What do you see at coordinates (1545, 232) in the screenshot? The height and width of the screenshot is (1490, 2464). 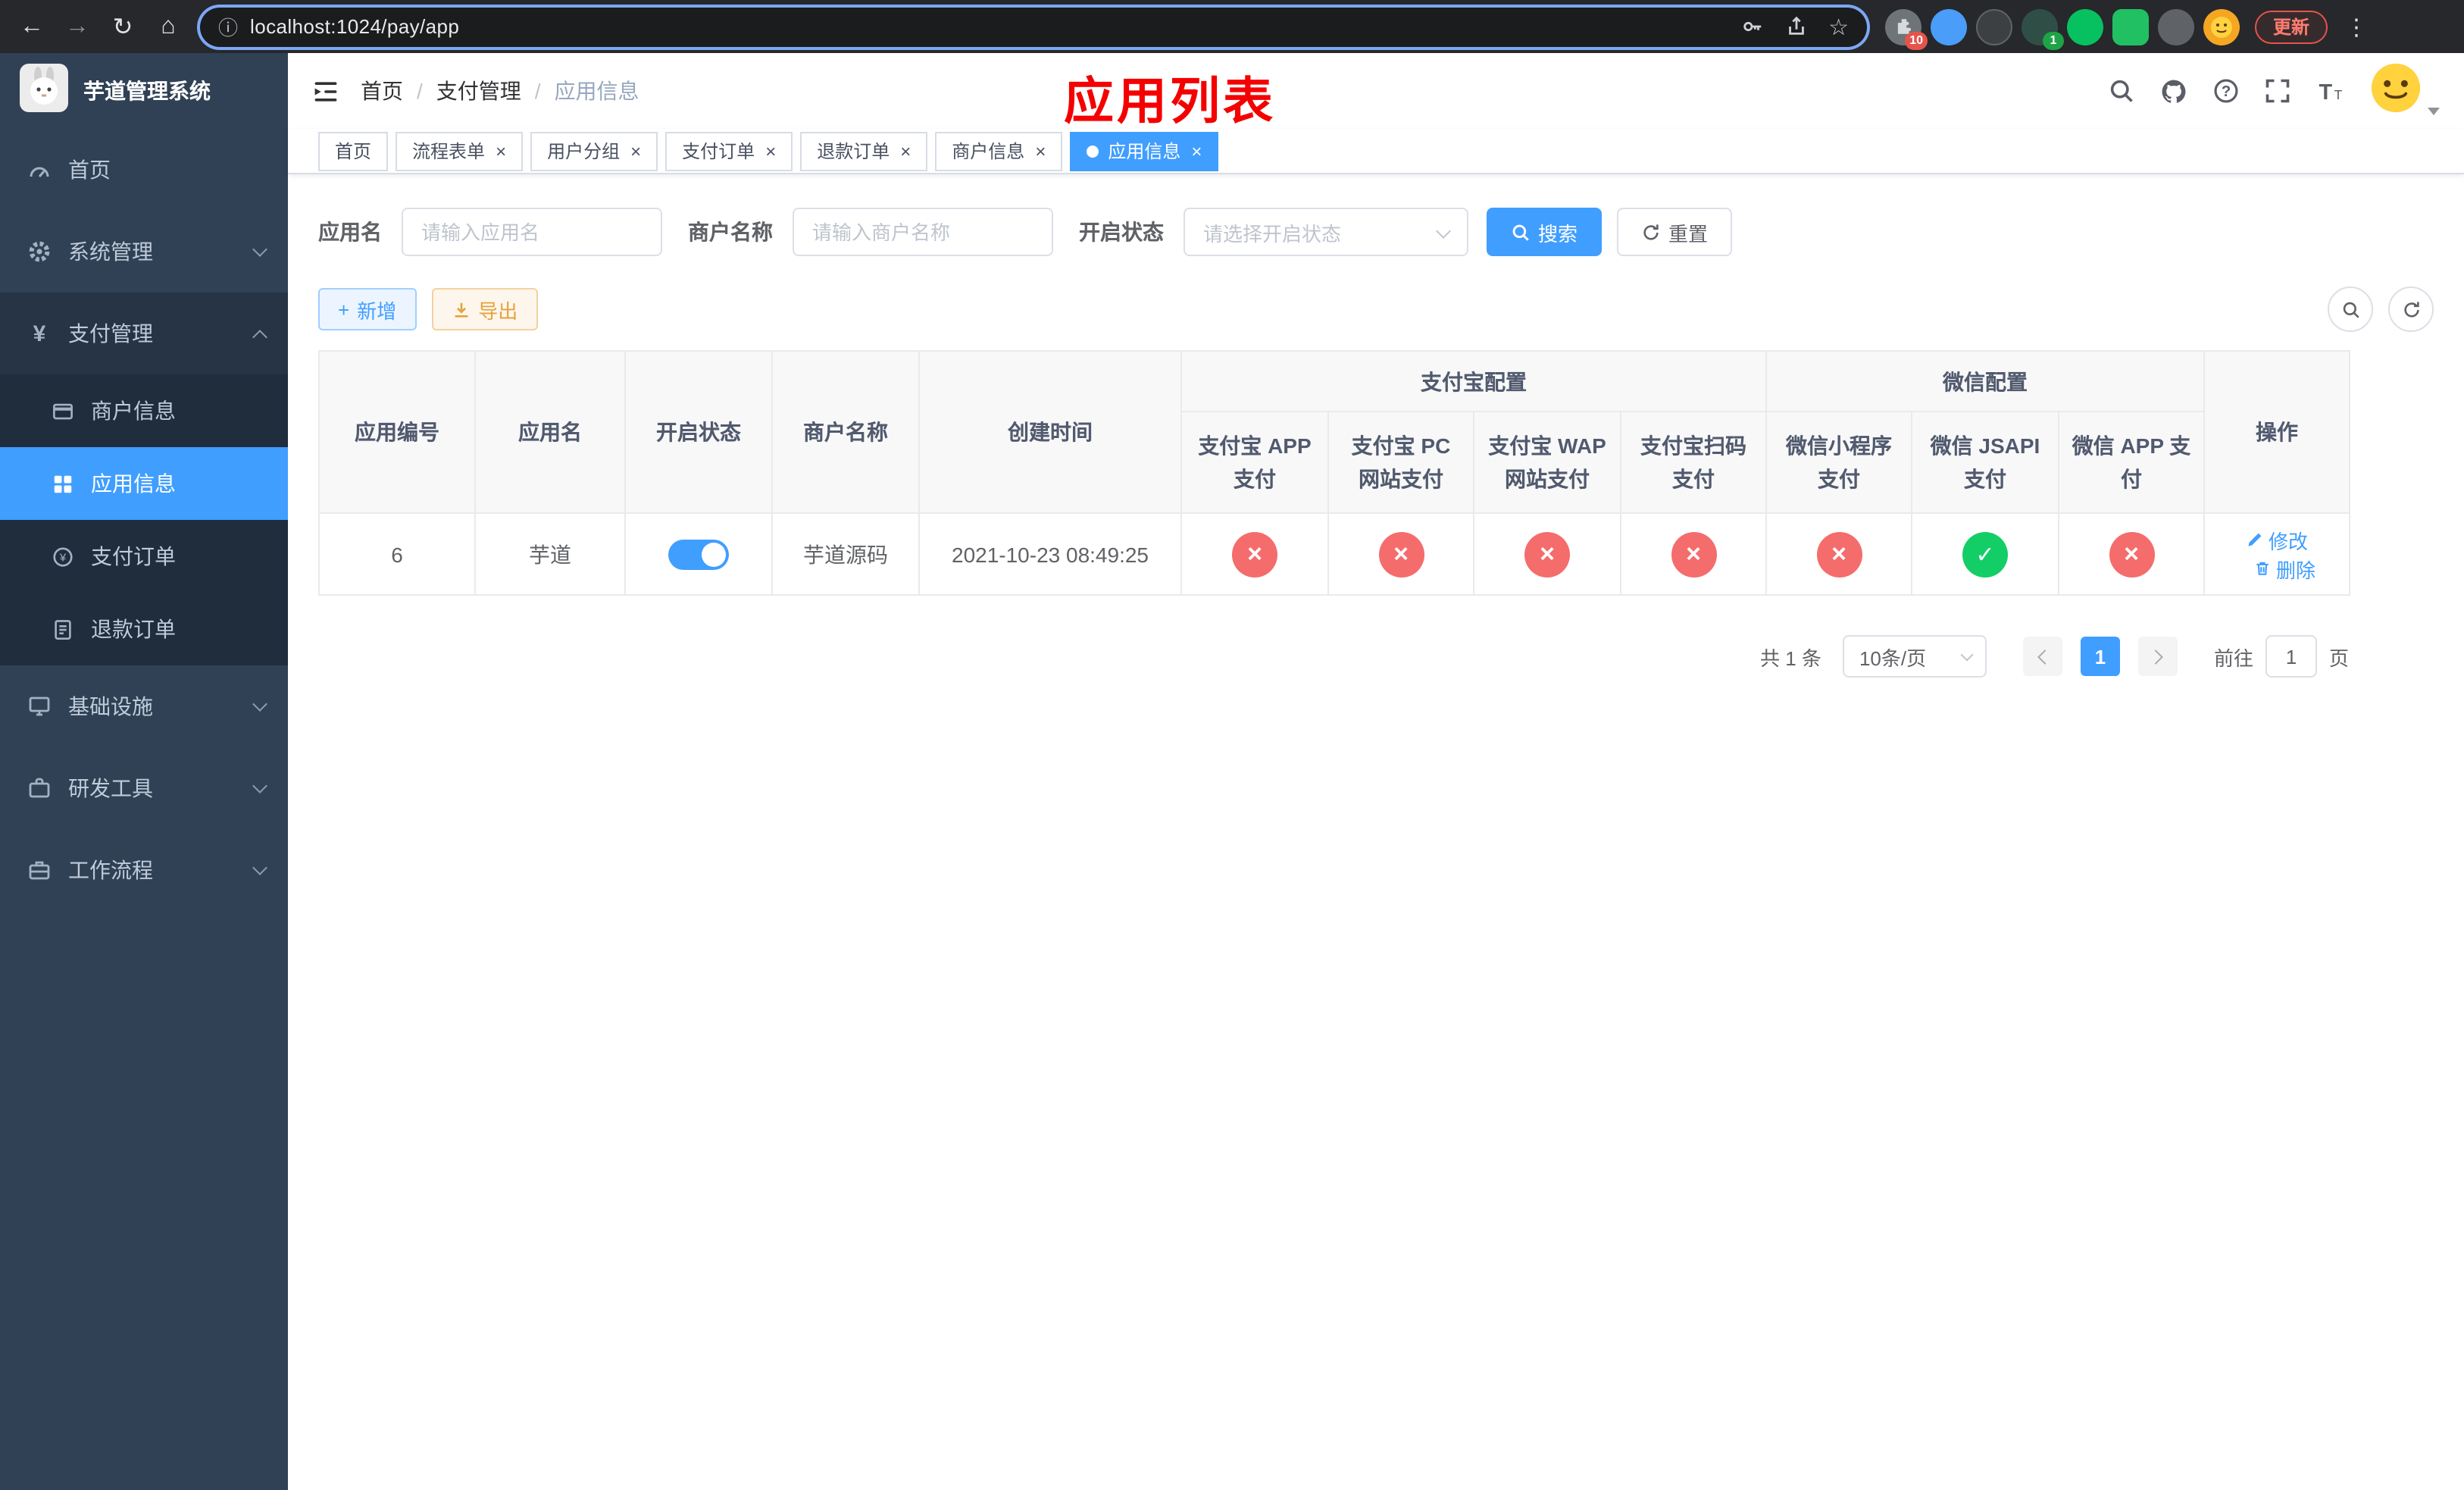 I see `search-button: 搜索` at bounding box center [1545, 232].